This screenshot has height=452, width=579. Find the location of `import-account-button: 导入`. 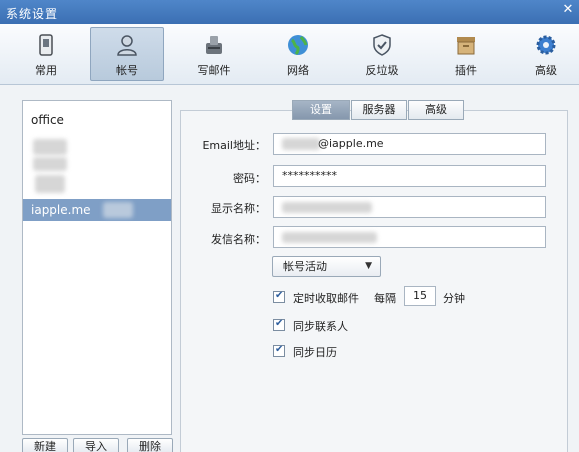

import-account-button: 导入 is located at coordinates (96, 445).